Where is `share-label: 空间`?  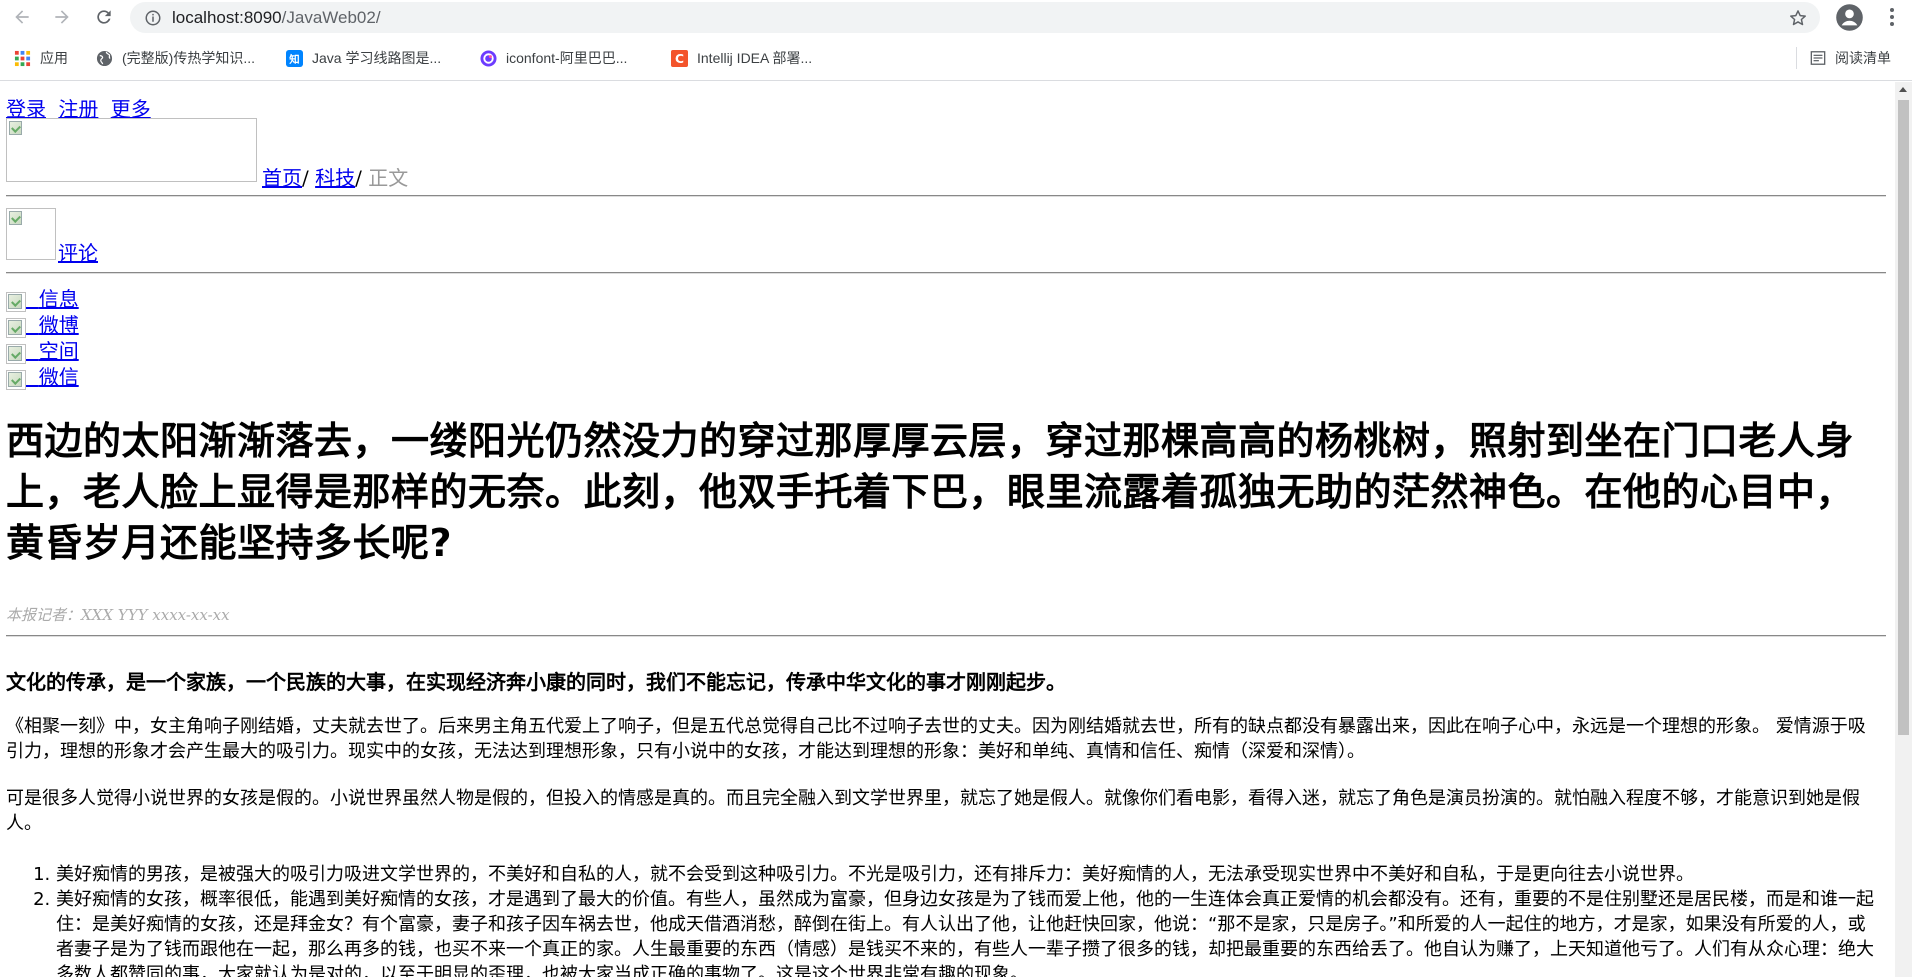
share-label: 空间 is located at coordinates (58, 351).